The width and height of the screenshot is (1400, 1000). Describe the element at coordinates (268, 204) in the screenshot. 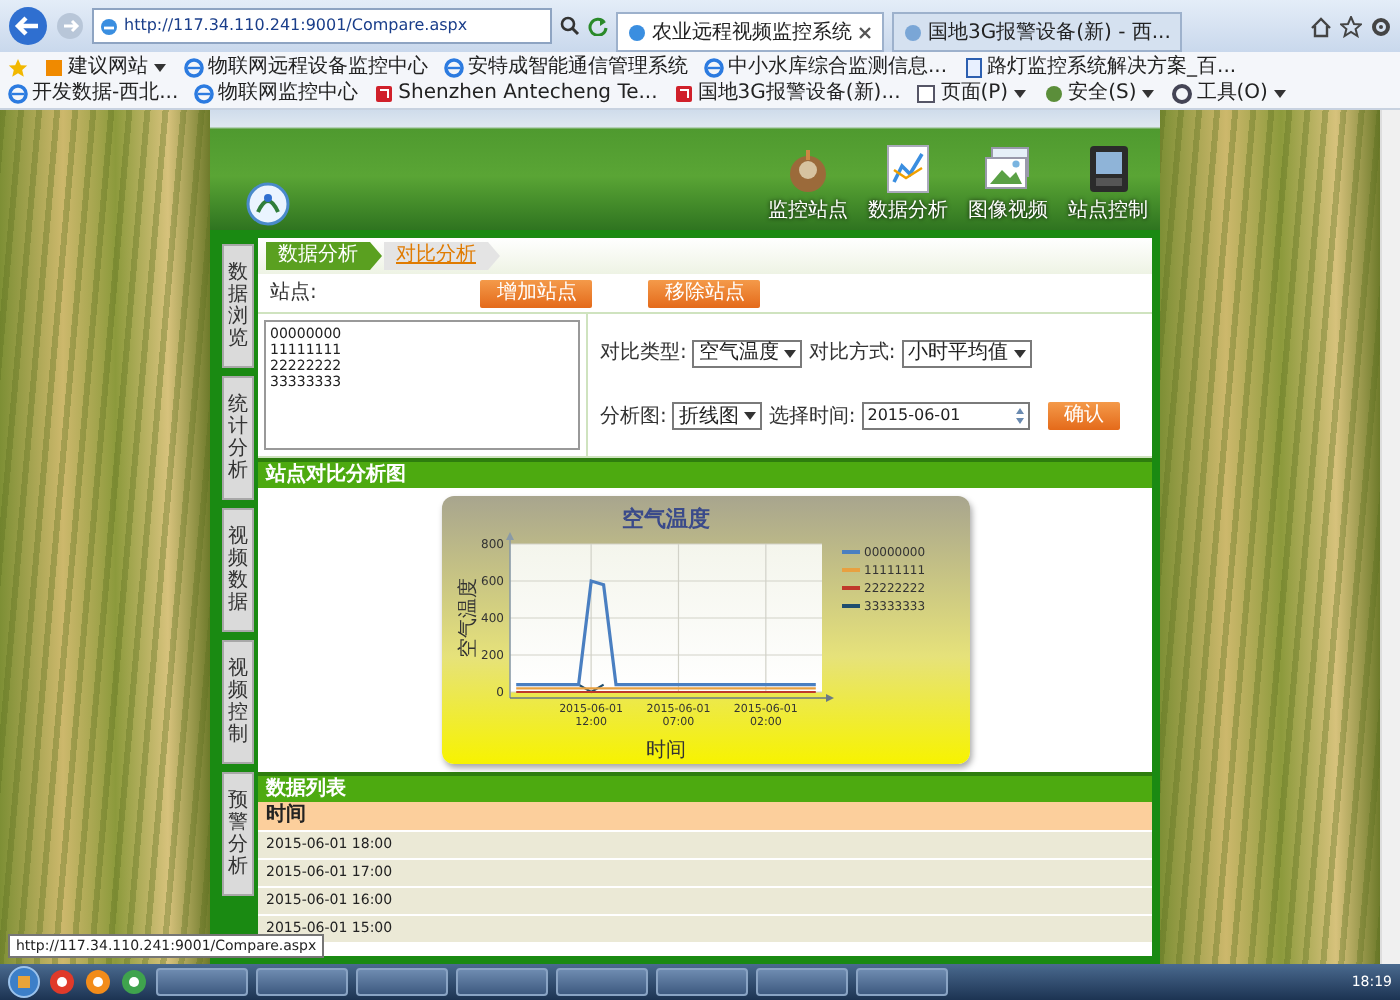

I see `logo-icon` at that location.